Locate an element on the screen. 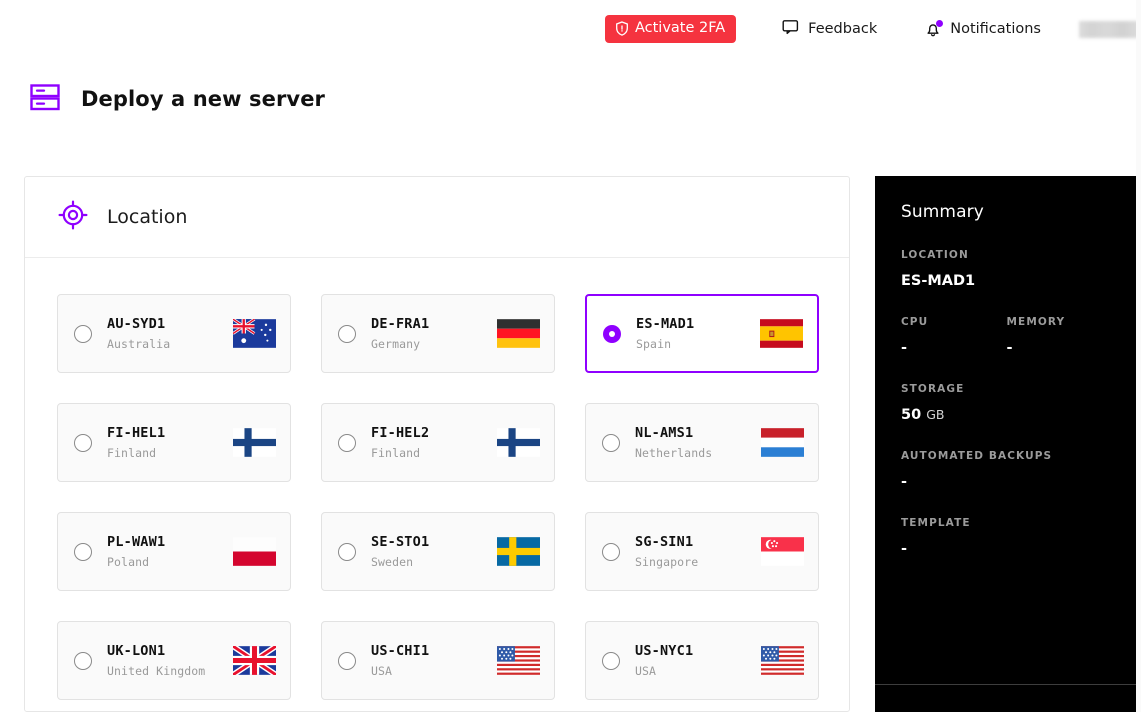 Image resolution: width=1141 pixels, height=712 pixels. summary-storage-unit: GB is located at coordinates (935, 414).